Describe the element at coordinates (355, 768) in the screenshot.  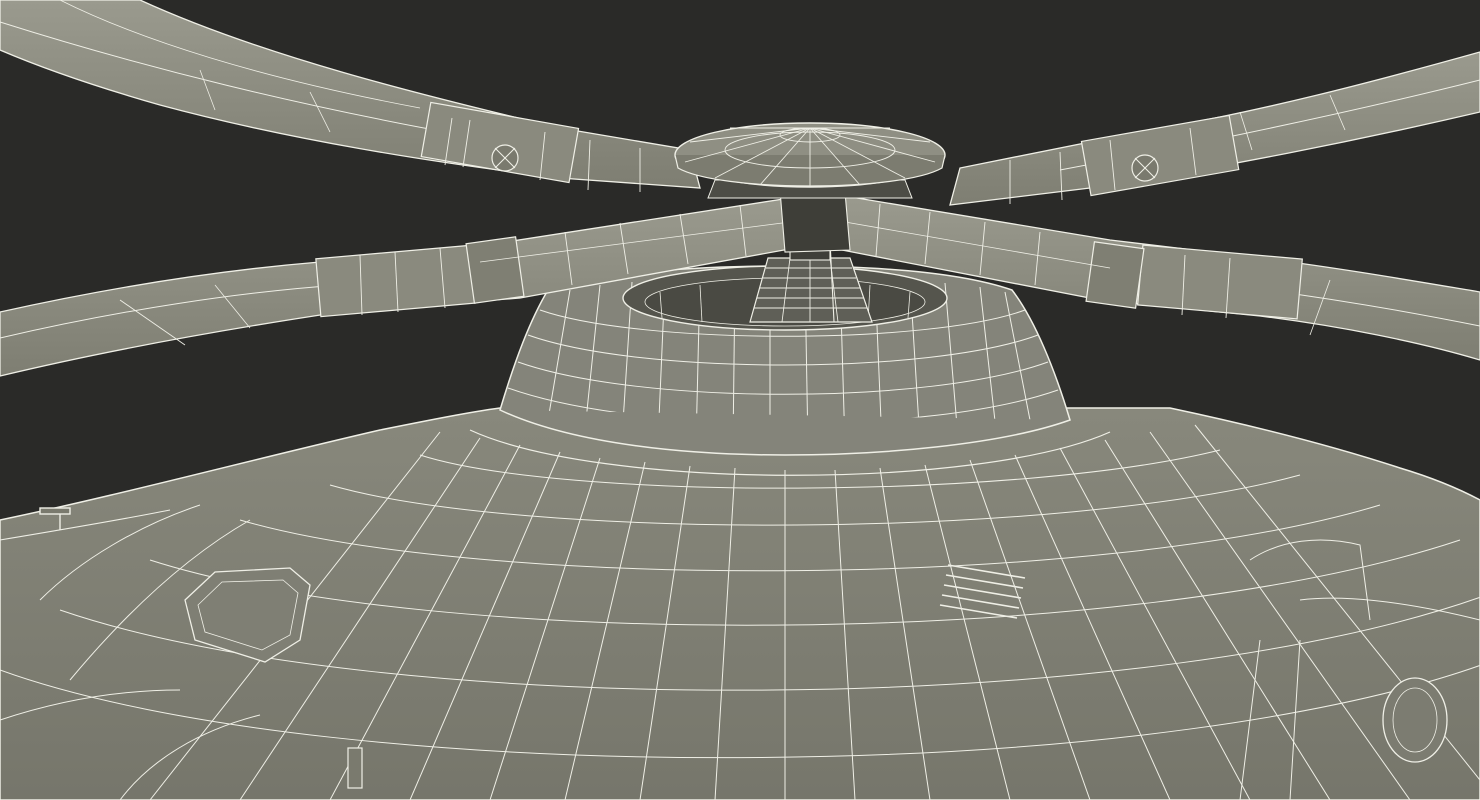
I see `roof-bracket` at that location.